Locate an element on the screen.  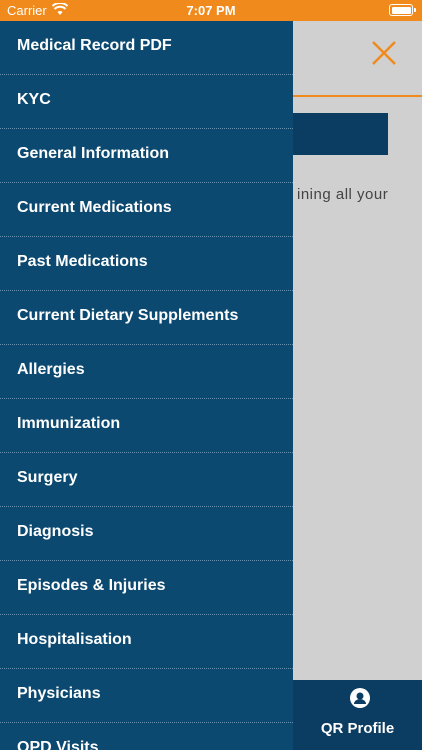
clock: 7:07 PM is located at coordinates (211, 10).